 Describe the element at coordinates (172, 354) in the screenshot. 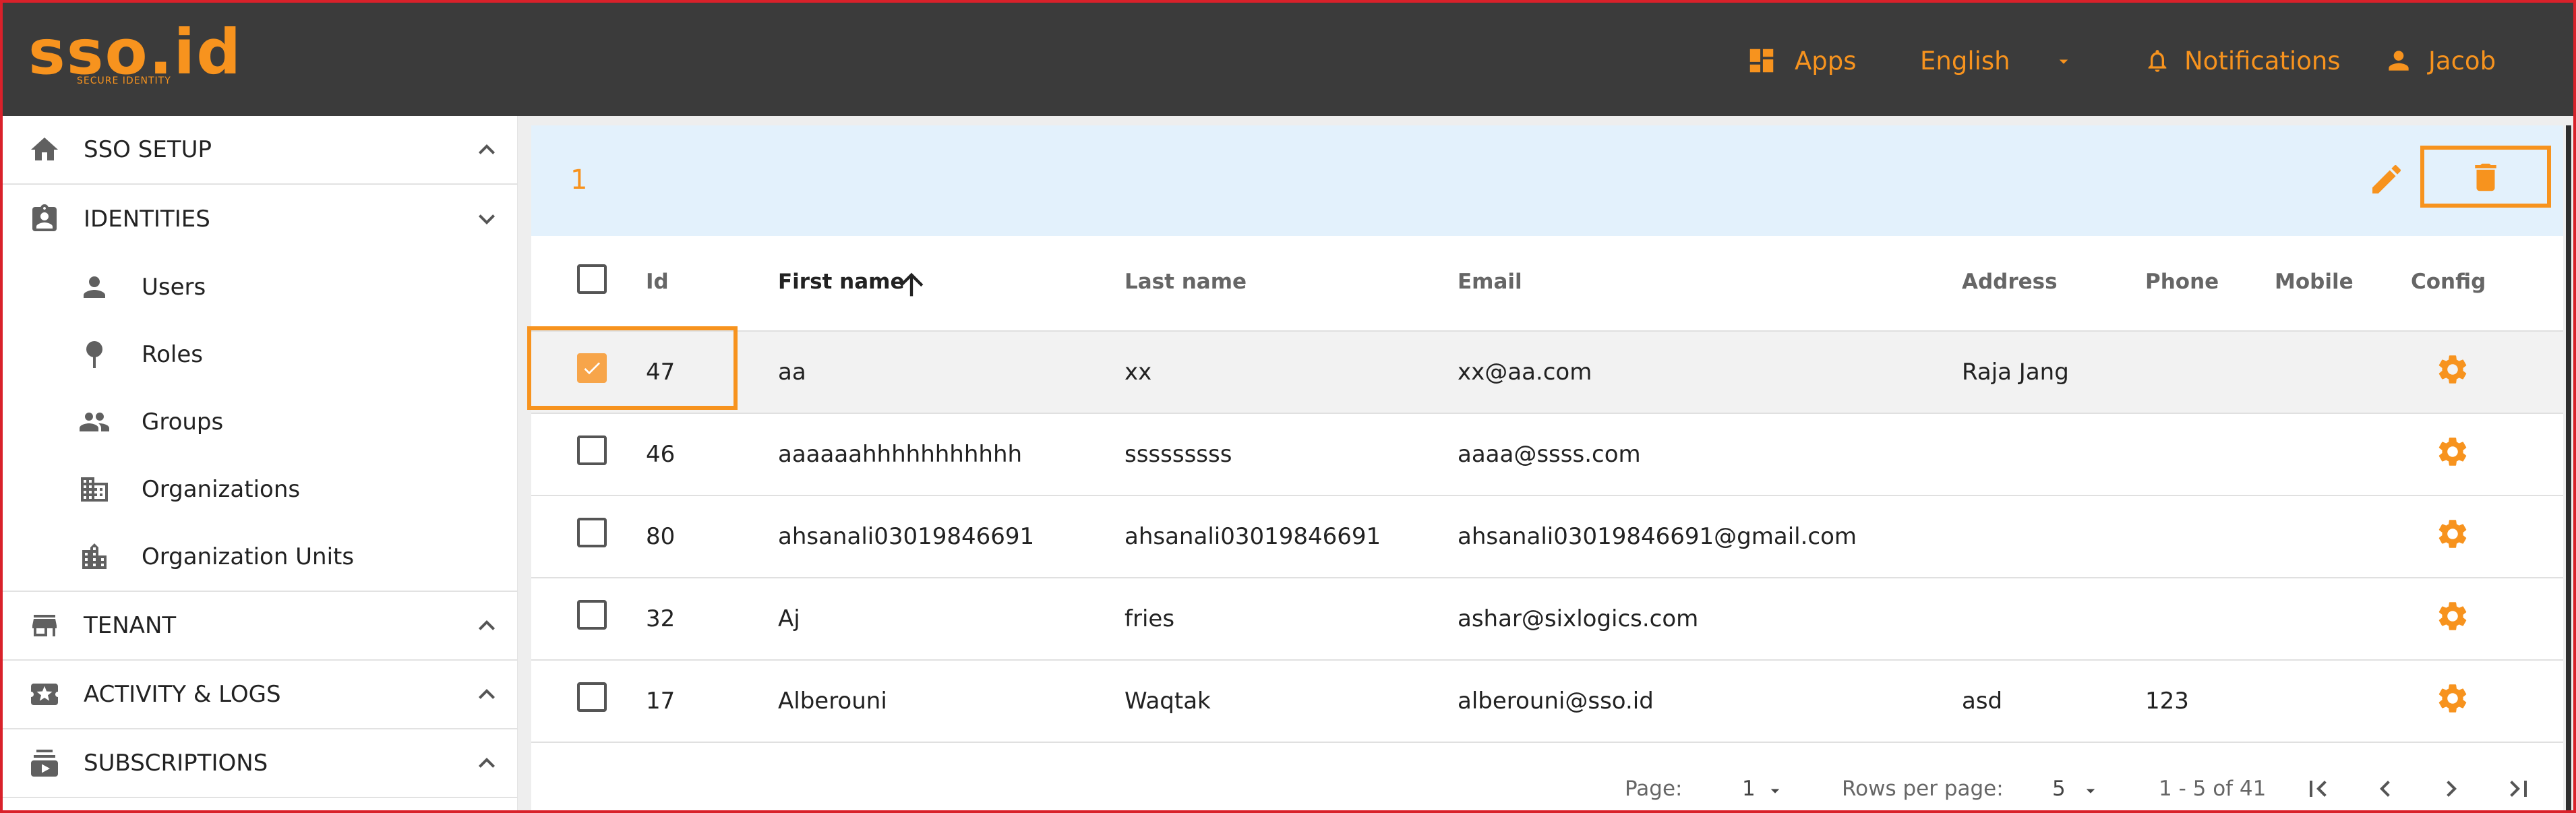

I see `sidebar-item-label: Roles` at that location.